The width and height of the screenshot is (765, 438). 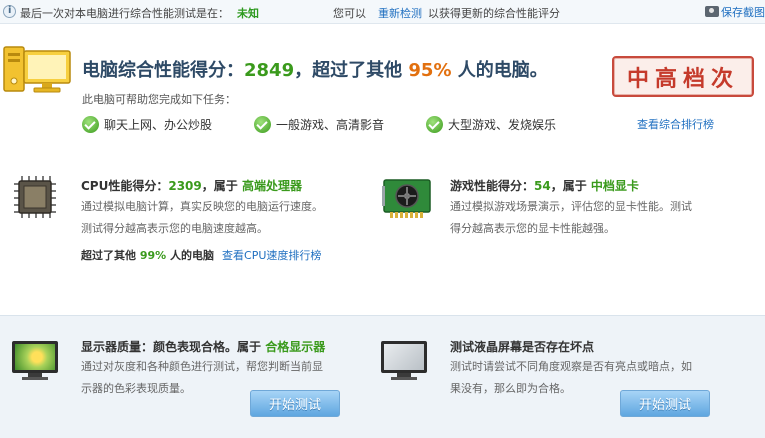 I want to click on pc-icon, so click(x=38, y=70).